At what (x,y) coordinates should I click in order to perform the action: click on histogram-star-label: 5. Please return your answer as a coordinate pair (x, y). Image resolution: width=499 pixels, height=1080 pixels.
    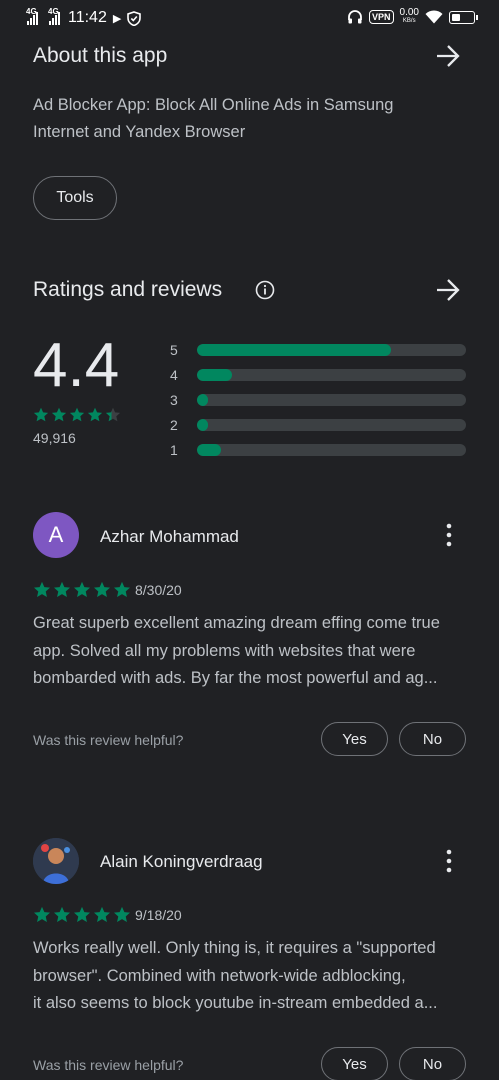
    Looking at the image, I should click on (174, 349).